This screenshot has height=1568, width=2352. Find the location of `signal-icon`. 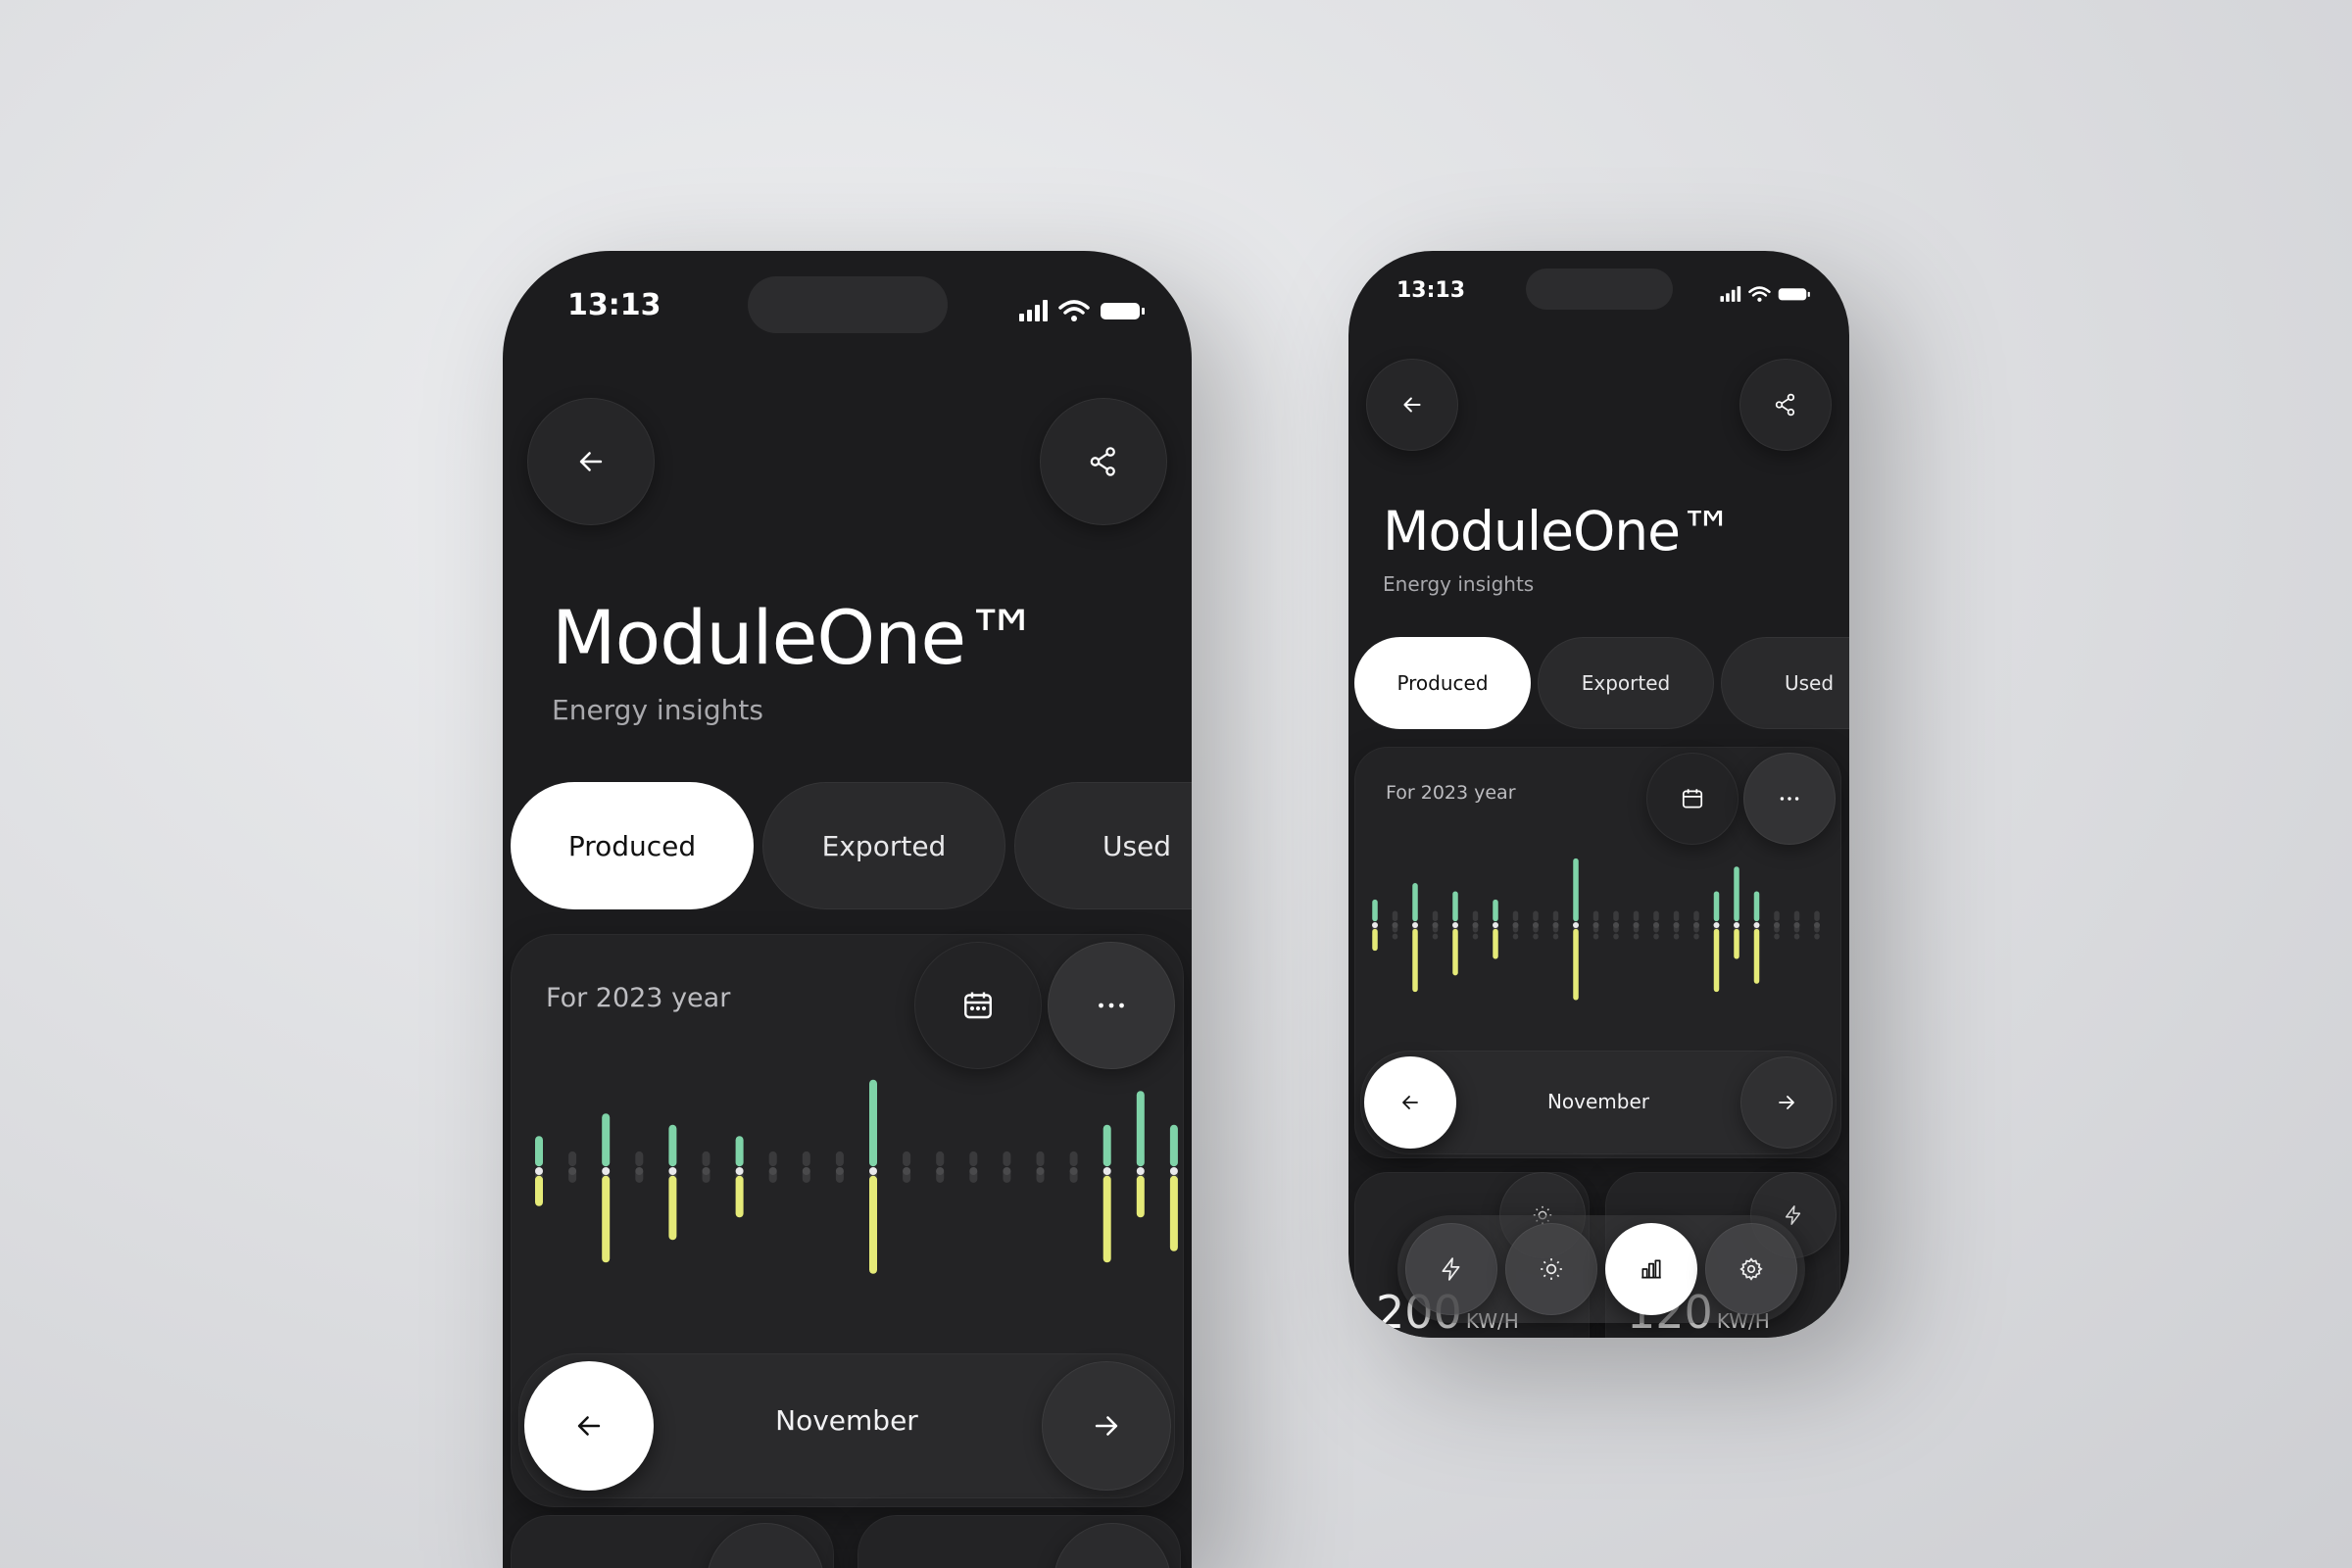

signal-icon is located at coordinates (1033, 310).